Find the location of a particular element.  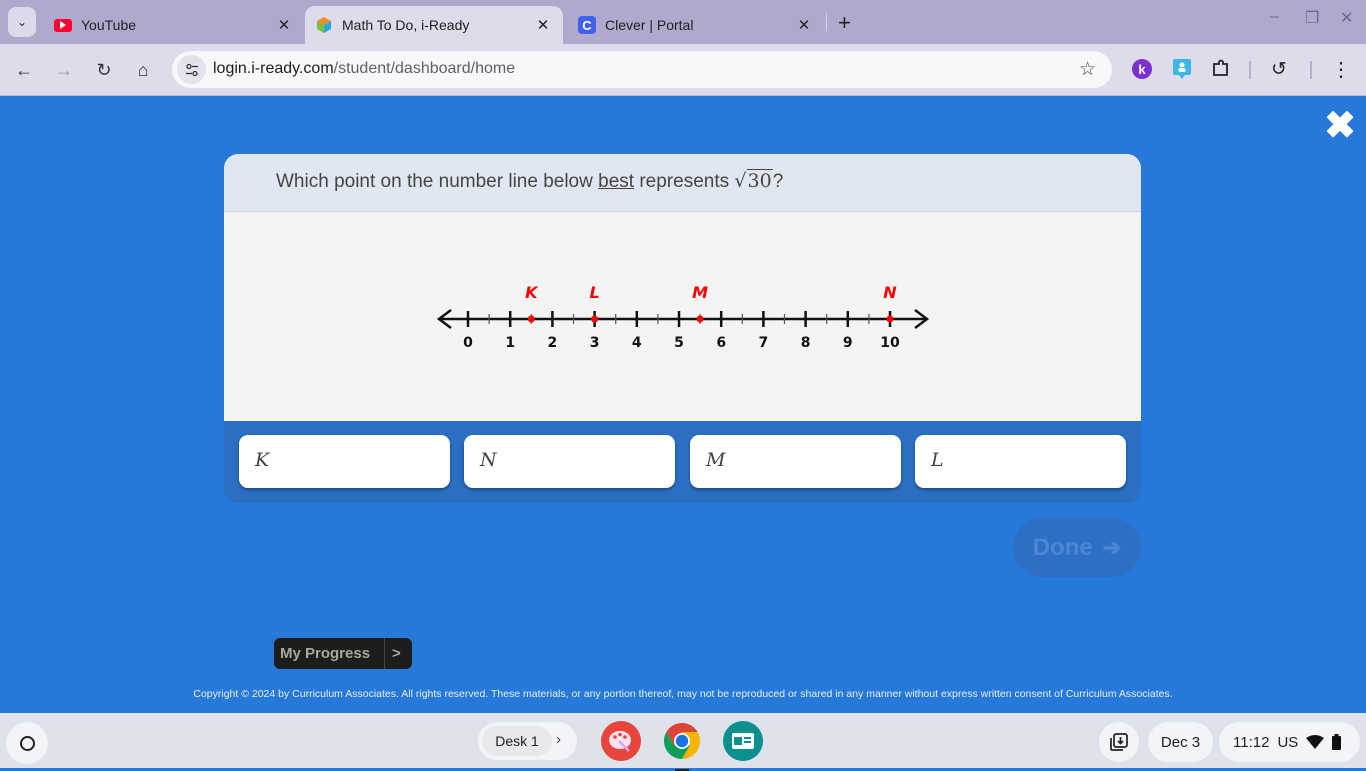

home-icon: ⌂ is located at coordinates (143, 69).